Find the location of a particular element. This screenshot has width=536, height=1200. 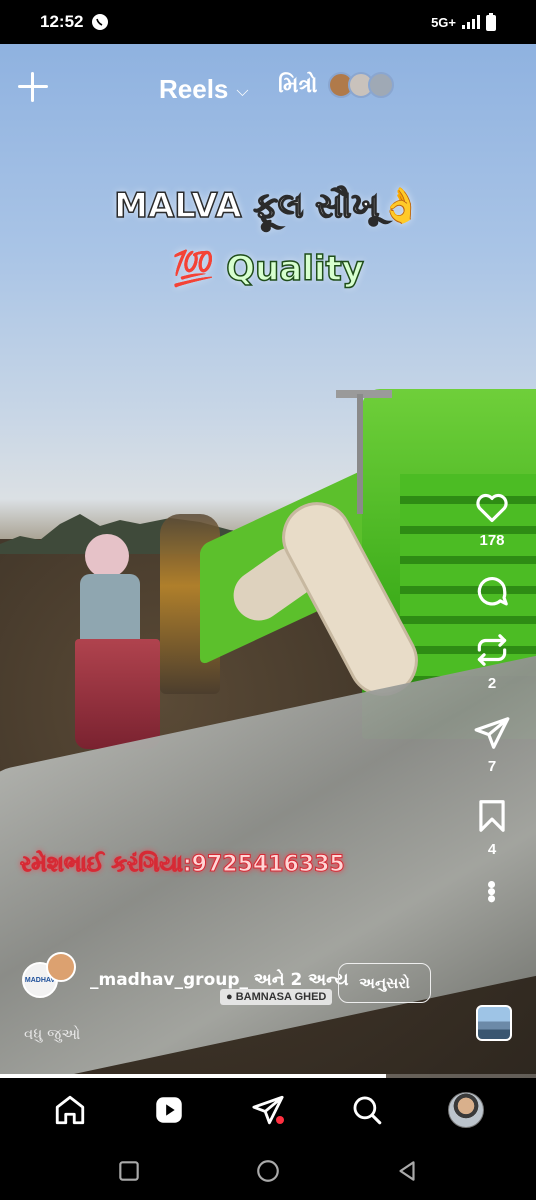

status-time: 12:52 is located at coordinates (62, 21).